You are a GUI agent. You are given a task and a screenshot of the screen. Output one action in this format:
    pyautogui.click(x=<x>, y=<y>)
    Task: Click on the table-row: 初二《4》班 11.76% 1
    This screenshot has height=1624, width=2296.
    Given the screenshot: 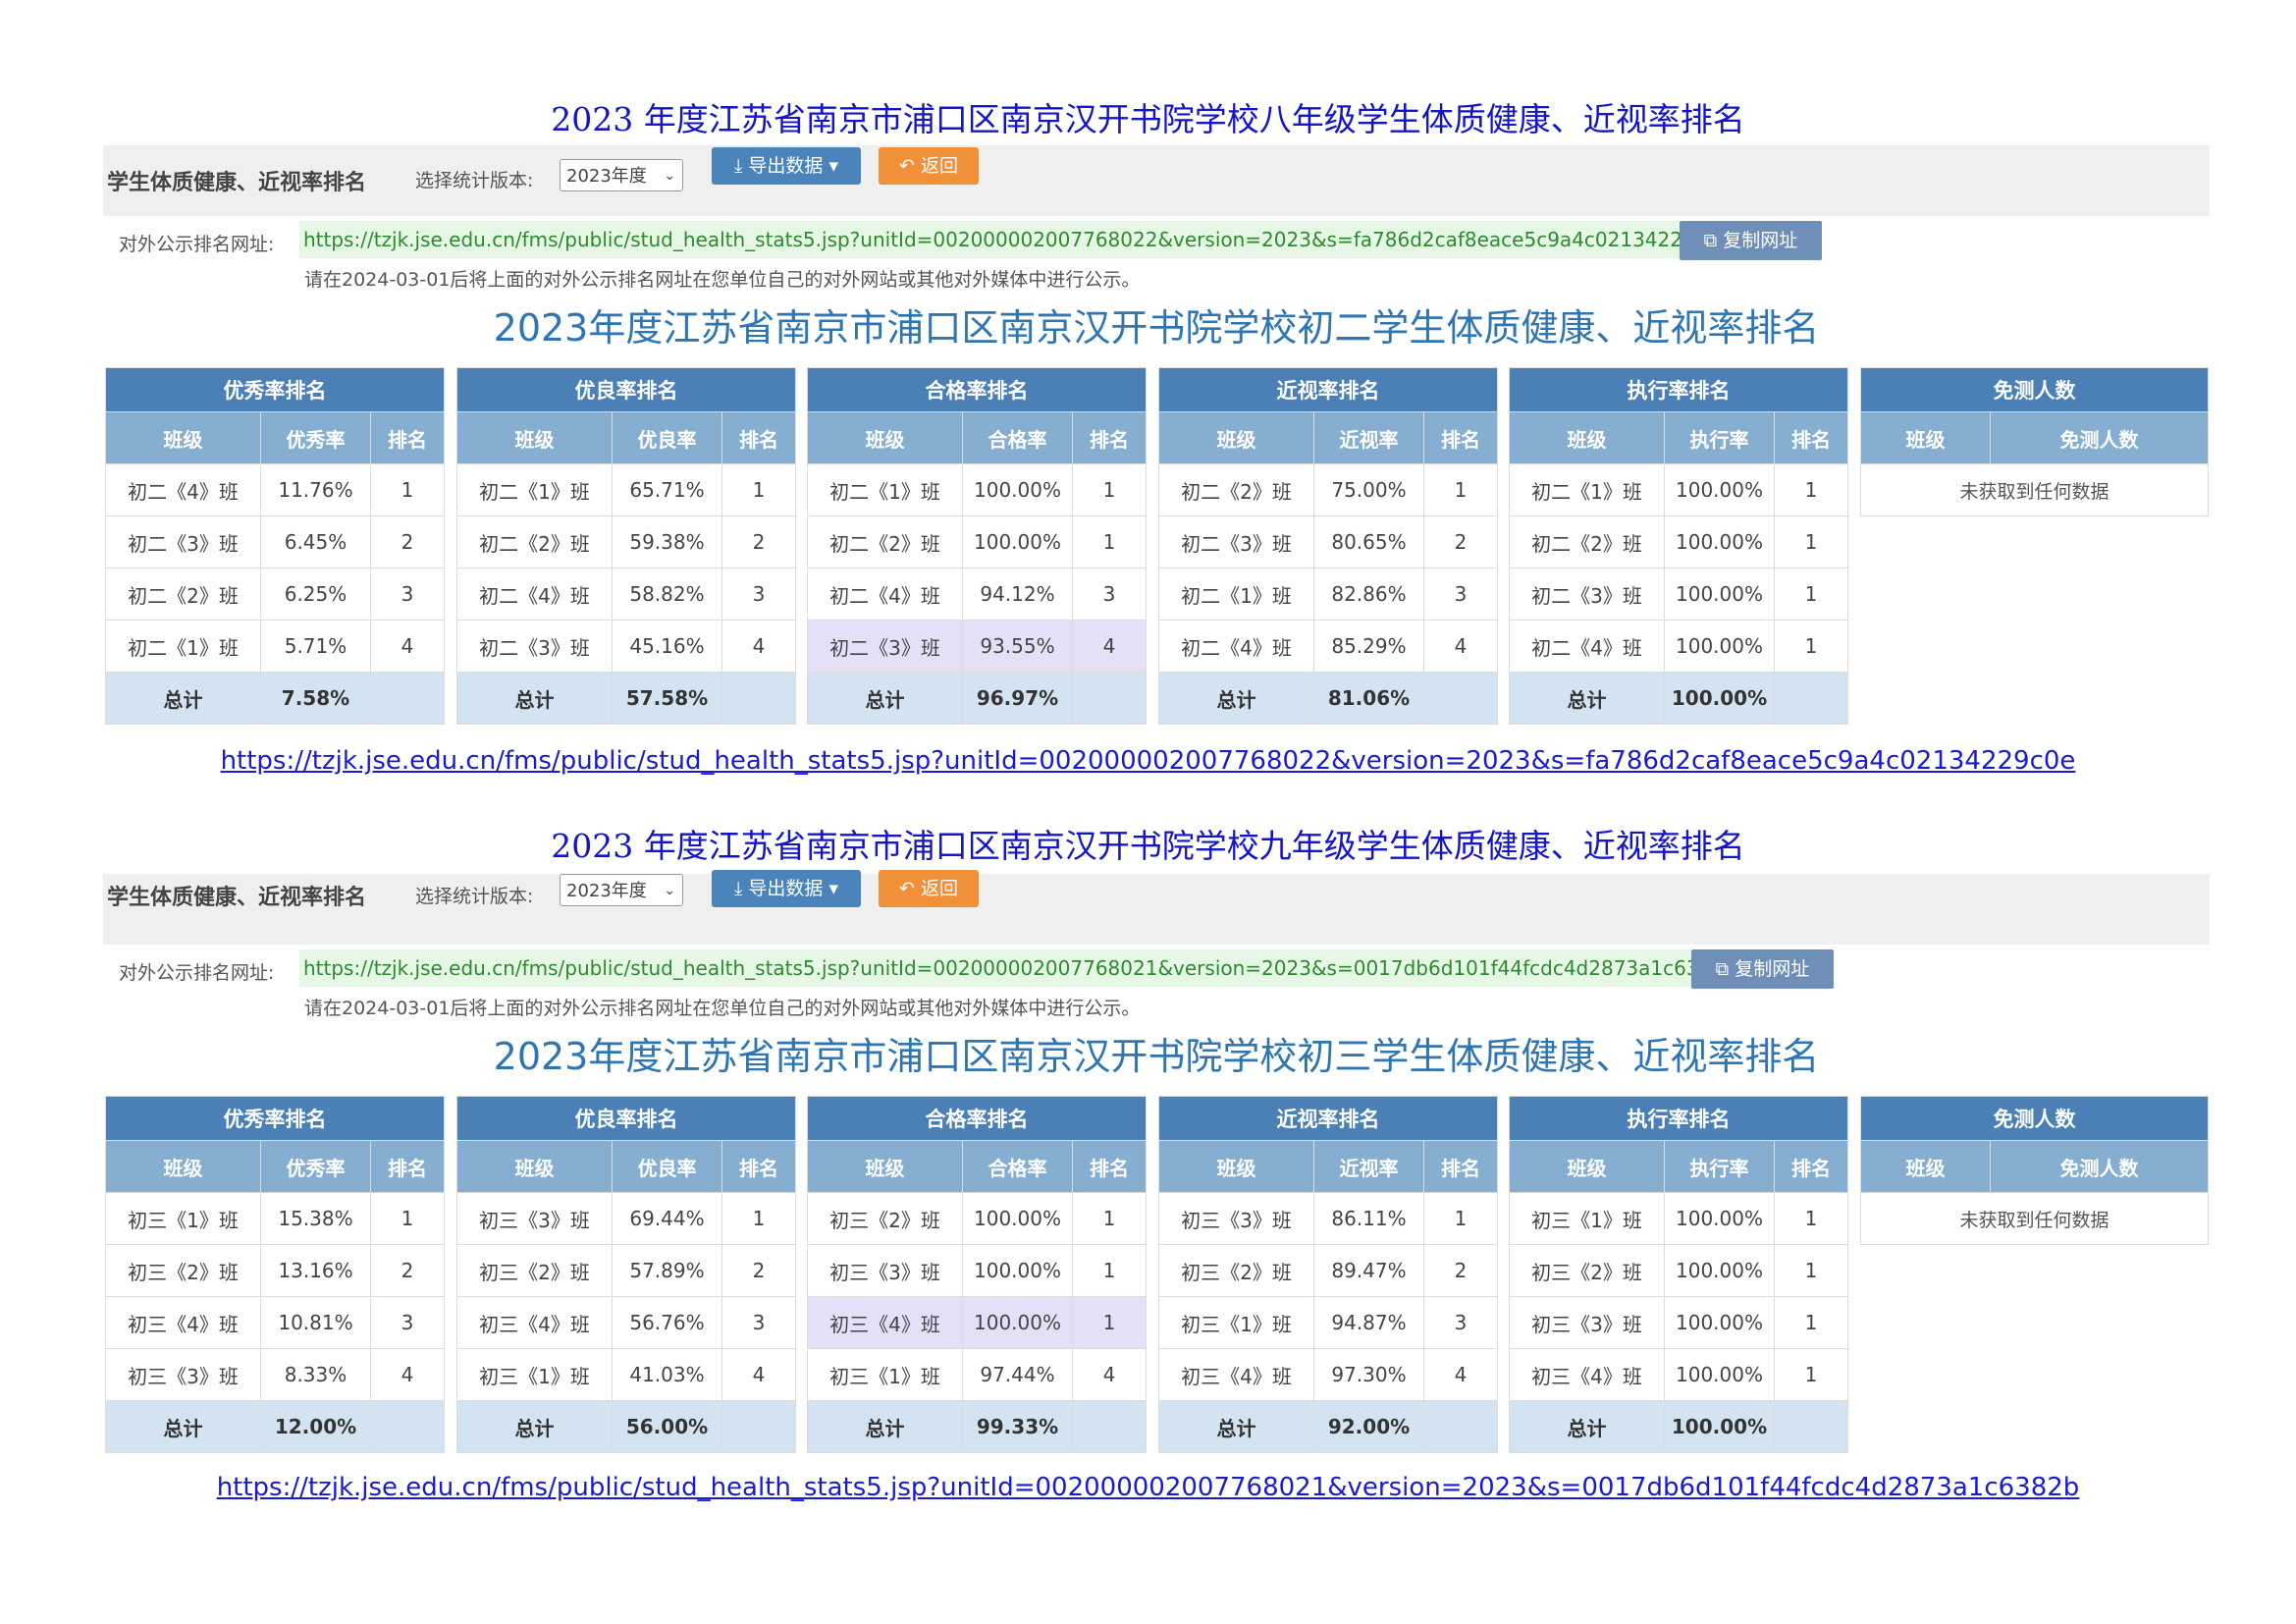 What is the action you would take?
    pyautogui.click(x=275, y=489)
    